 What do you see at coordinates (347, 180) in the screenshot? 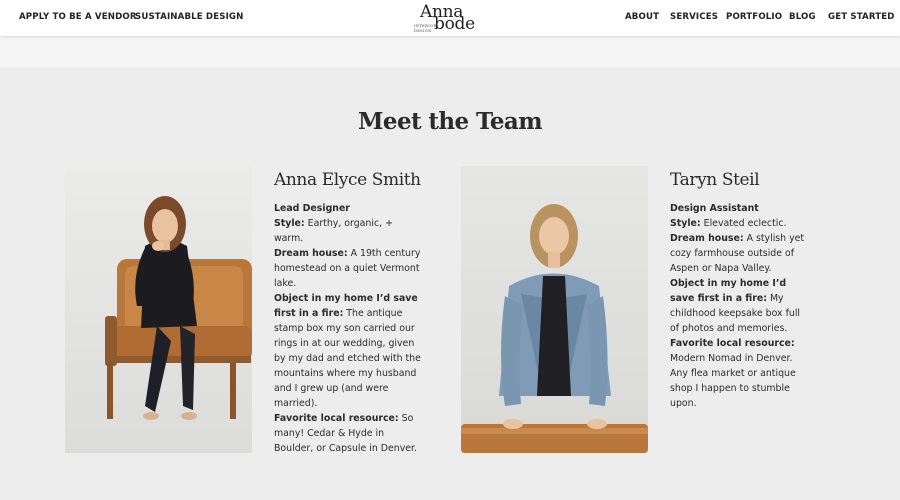
I see `team-member-name: Anna Elyce Smith` at bounding box center [347, 180].